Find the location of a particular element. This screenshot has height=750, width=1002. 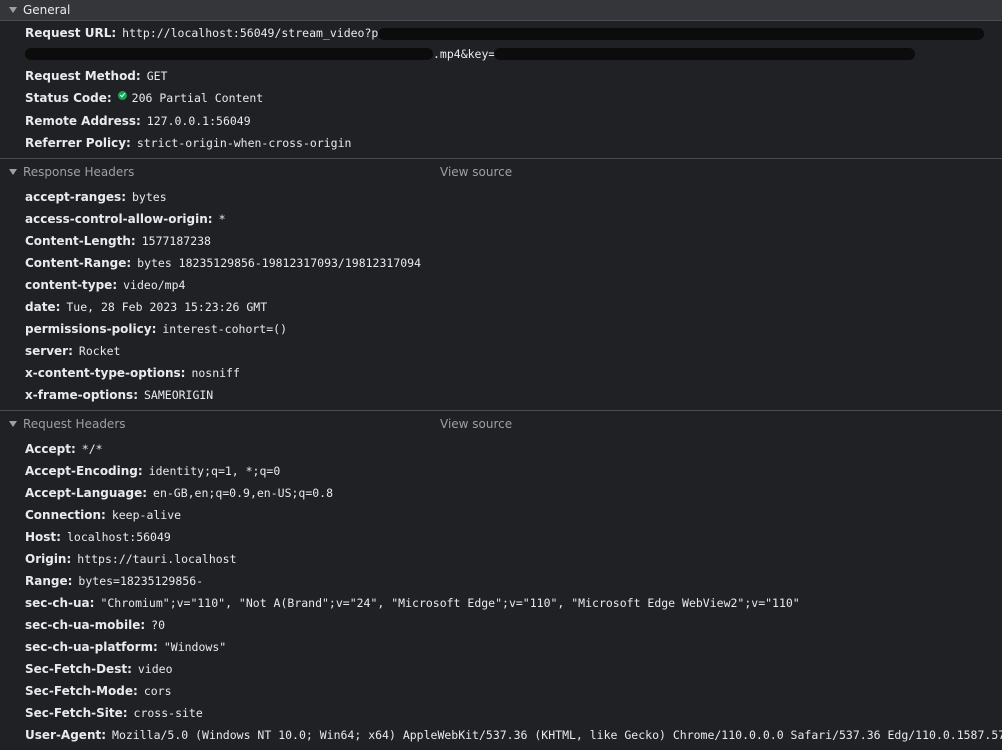

header-key: User-Agent: is located at coordinates (66, 735).